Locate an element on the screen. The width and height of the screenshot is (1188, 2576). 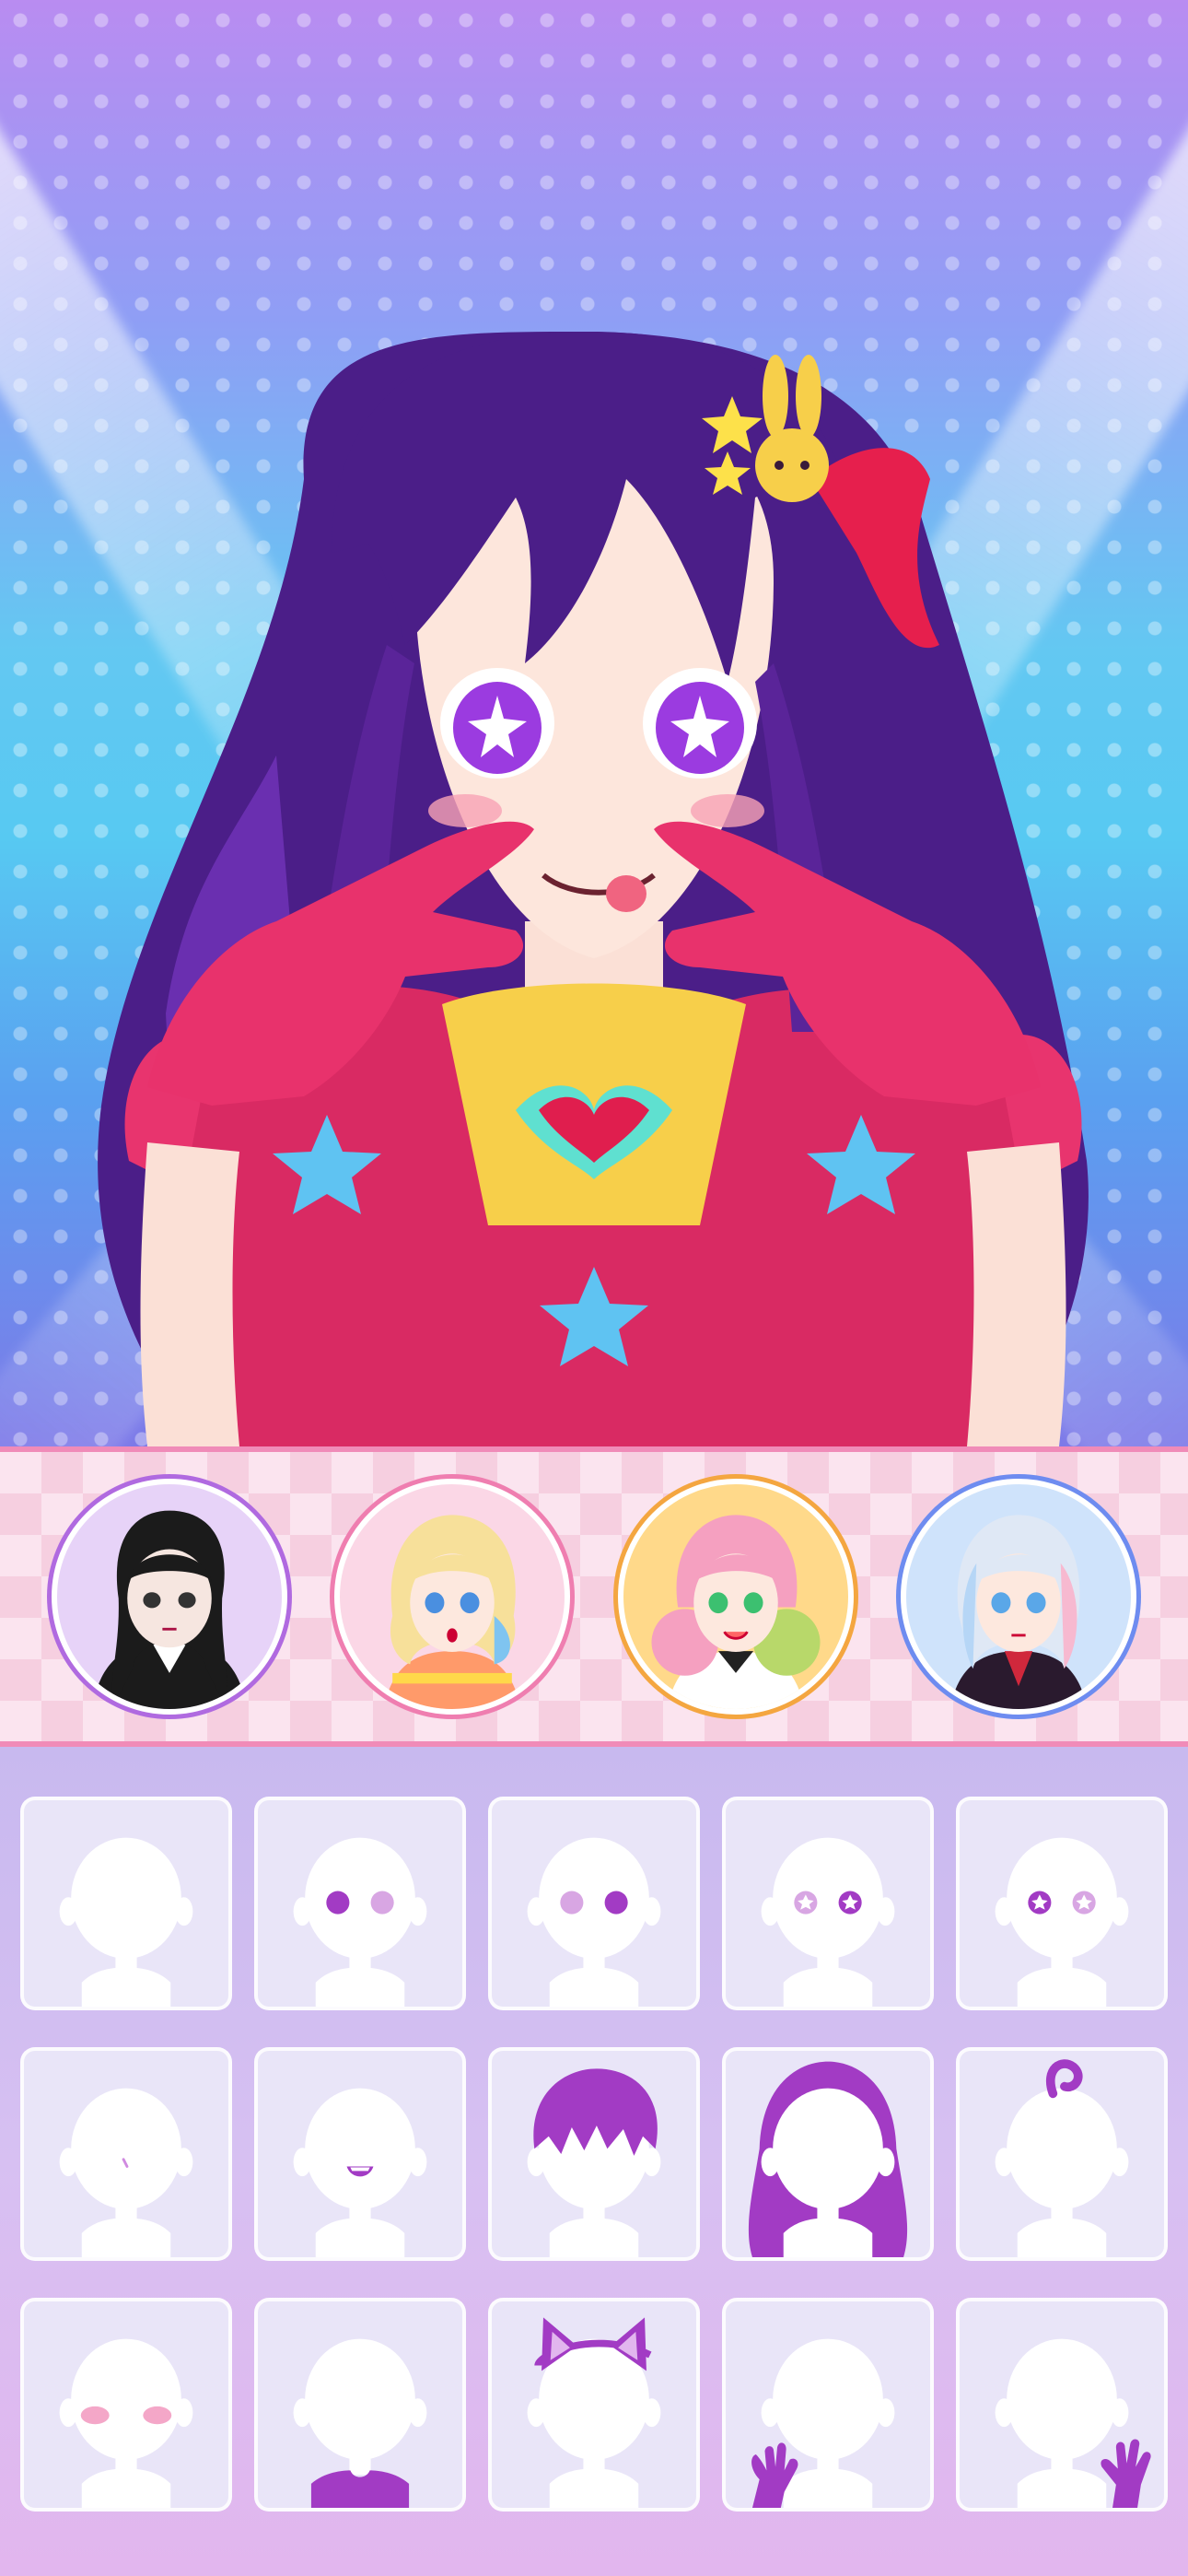
part-nose is located at coordinates (126, 2154).